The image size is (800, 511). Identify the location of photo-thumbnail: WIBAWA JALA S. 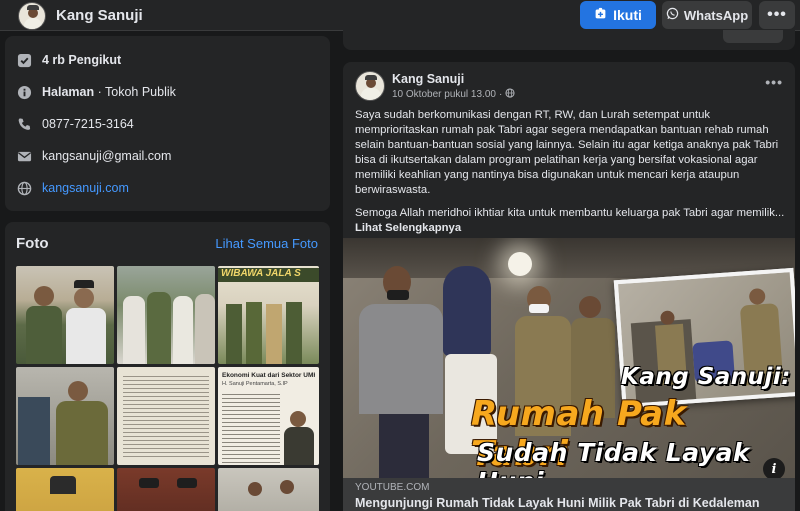
(268, 315).